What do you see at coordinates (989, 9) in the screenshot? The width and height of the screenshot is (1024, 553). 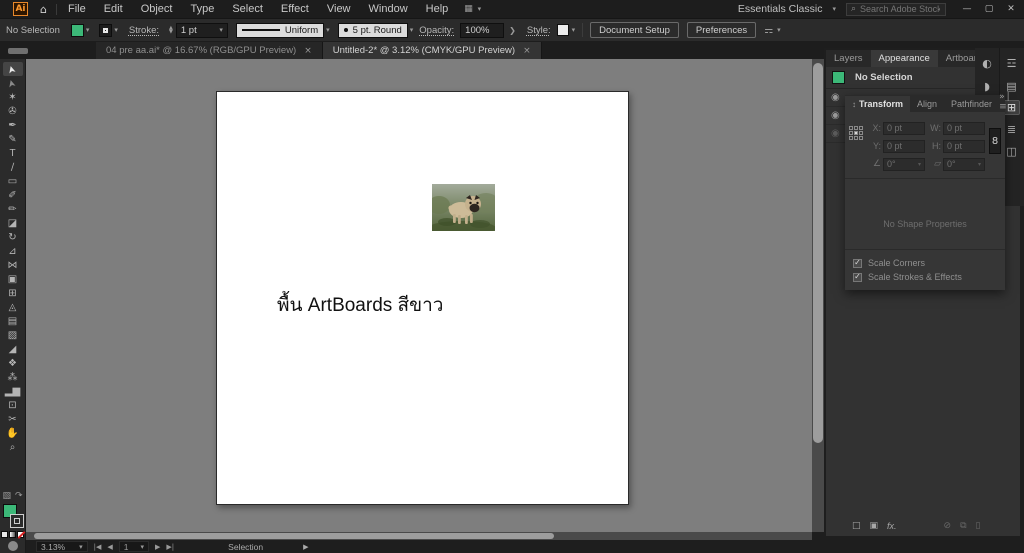 I see `restore-button: ▢` at bounding box center [989, 9].